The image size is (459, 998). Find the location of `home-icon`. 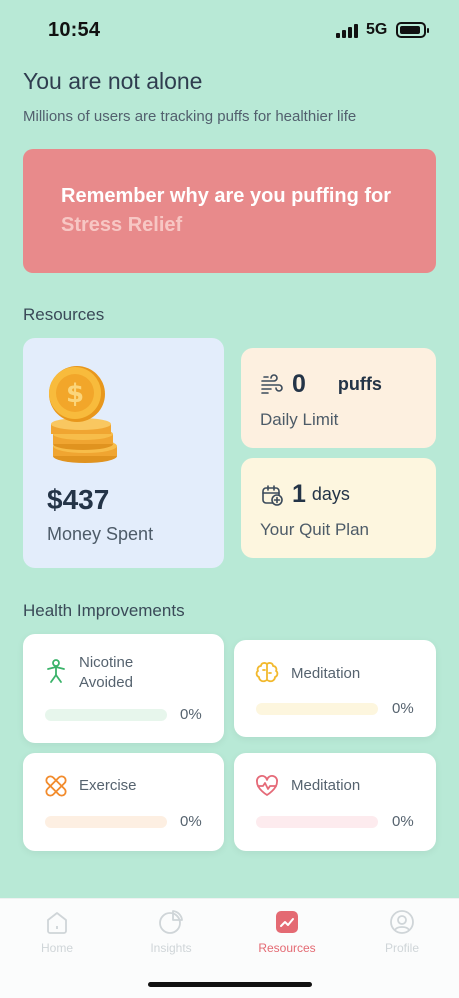

home-icon is located at coordinates (57, 923).